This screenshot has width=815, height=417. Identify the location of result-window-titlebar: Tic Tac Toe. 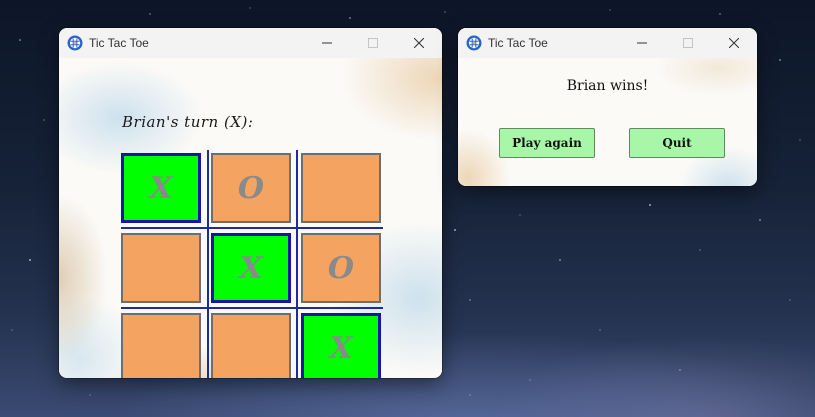
(607, 43).